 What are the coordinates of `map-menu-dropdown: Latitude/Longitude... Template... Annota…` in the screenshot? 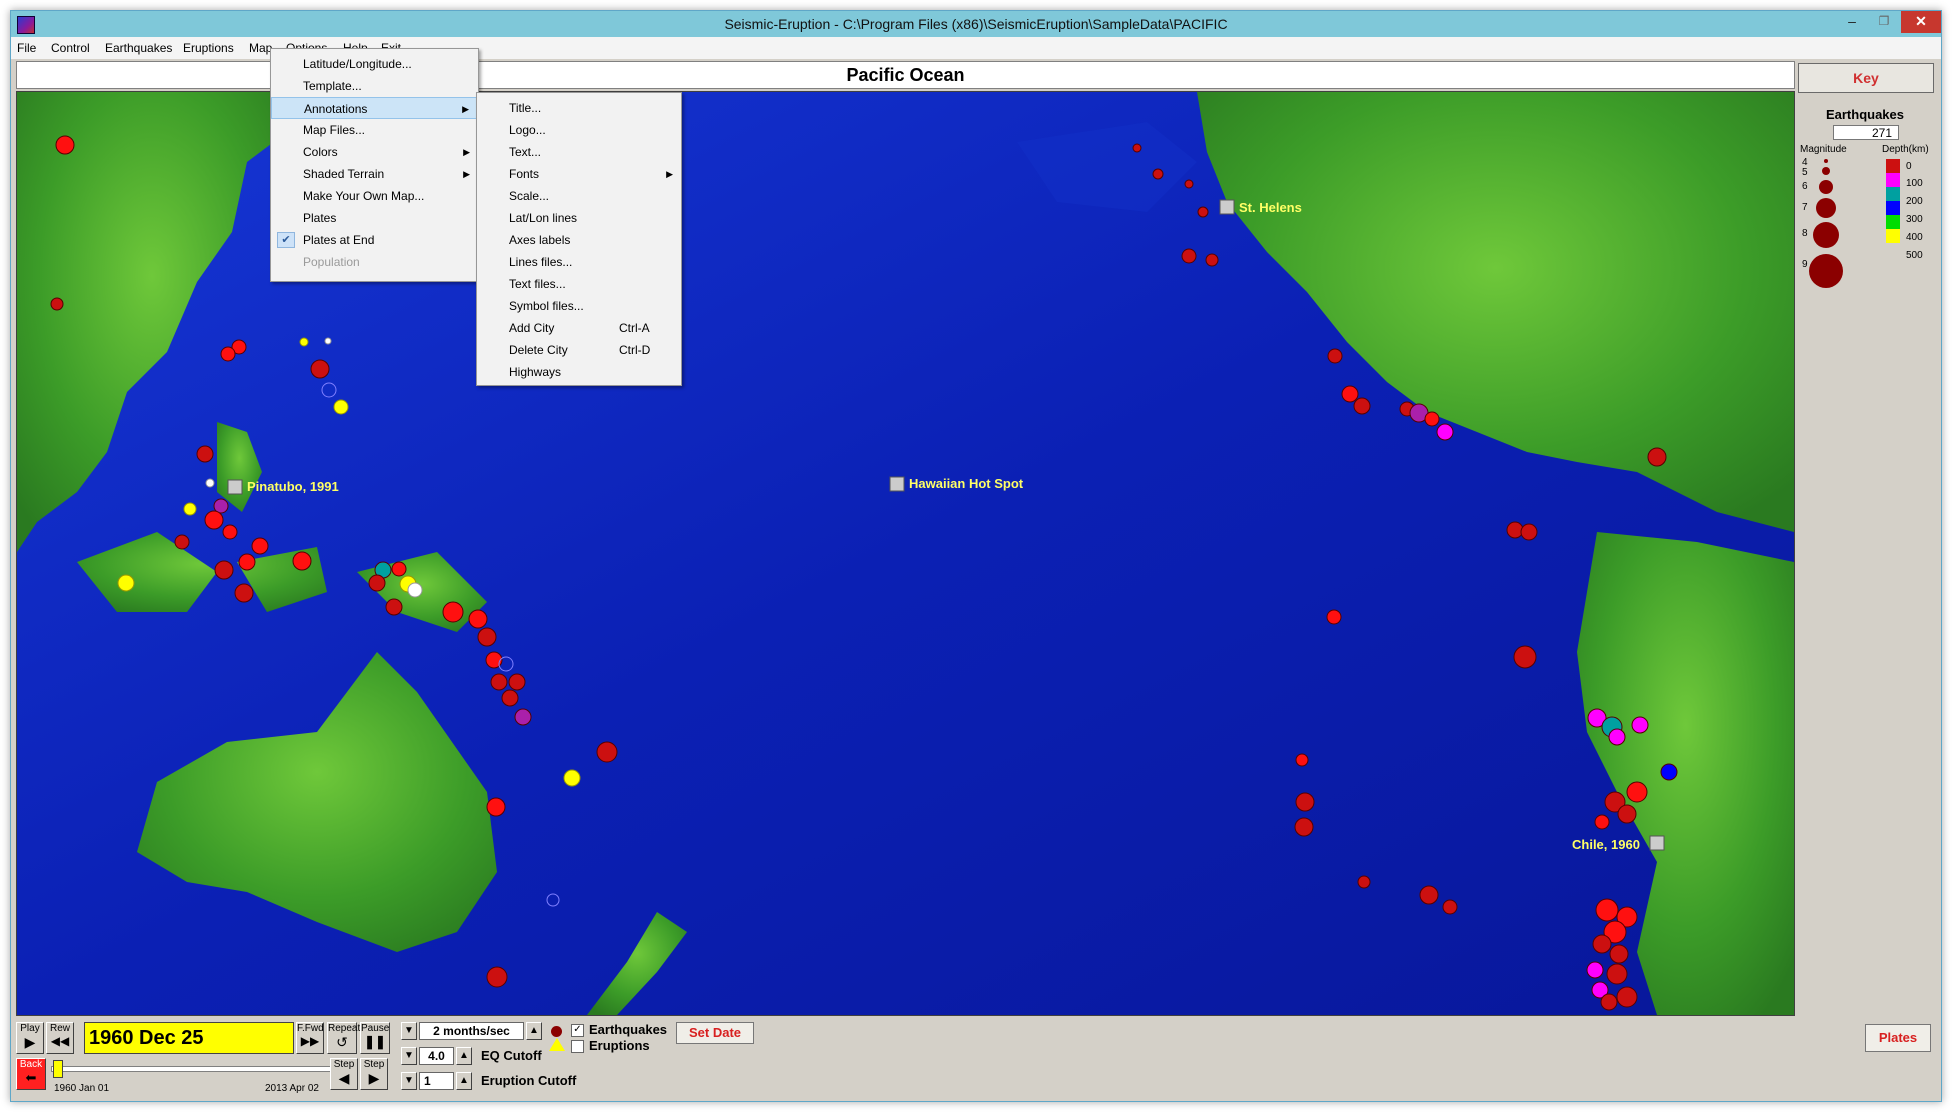 It's located at (374, 165).